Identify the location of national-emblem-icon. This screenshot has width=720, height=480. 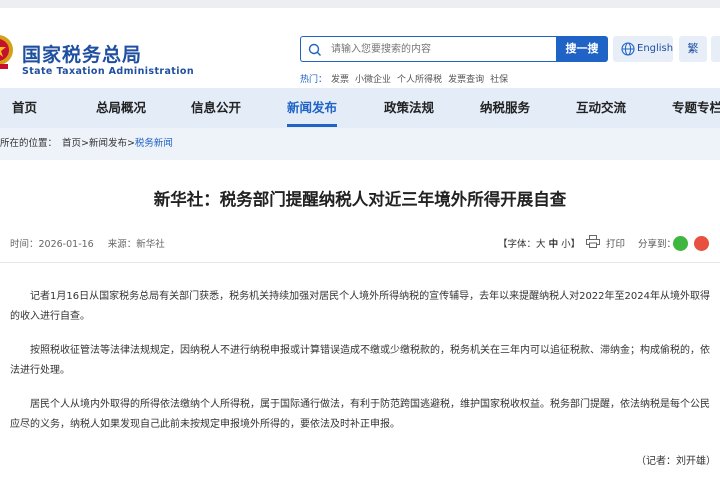
(6, 52).